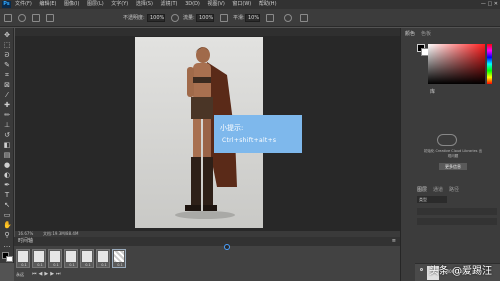  What do you see at coordinates (7, 95) in the screenshot?
I see `eyedropper-tool-icon: ⁄` at bounding box center [7, 95].